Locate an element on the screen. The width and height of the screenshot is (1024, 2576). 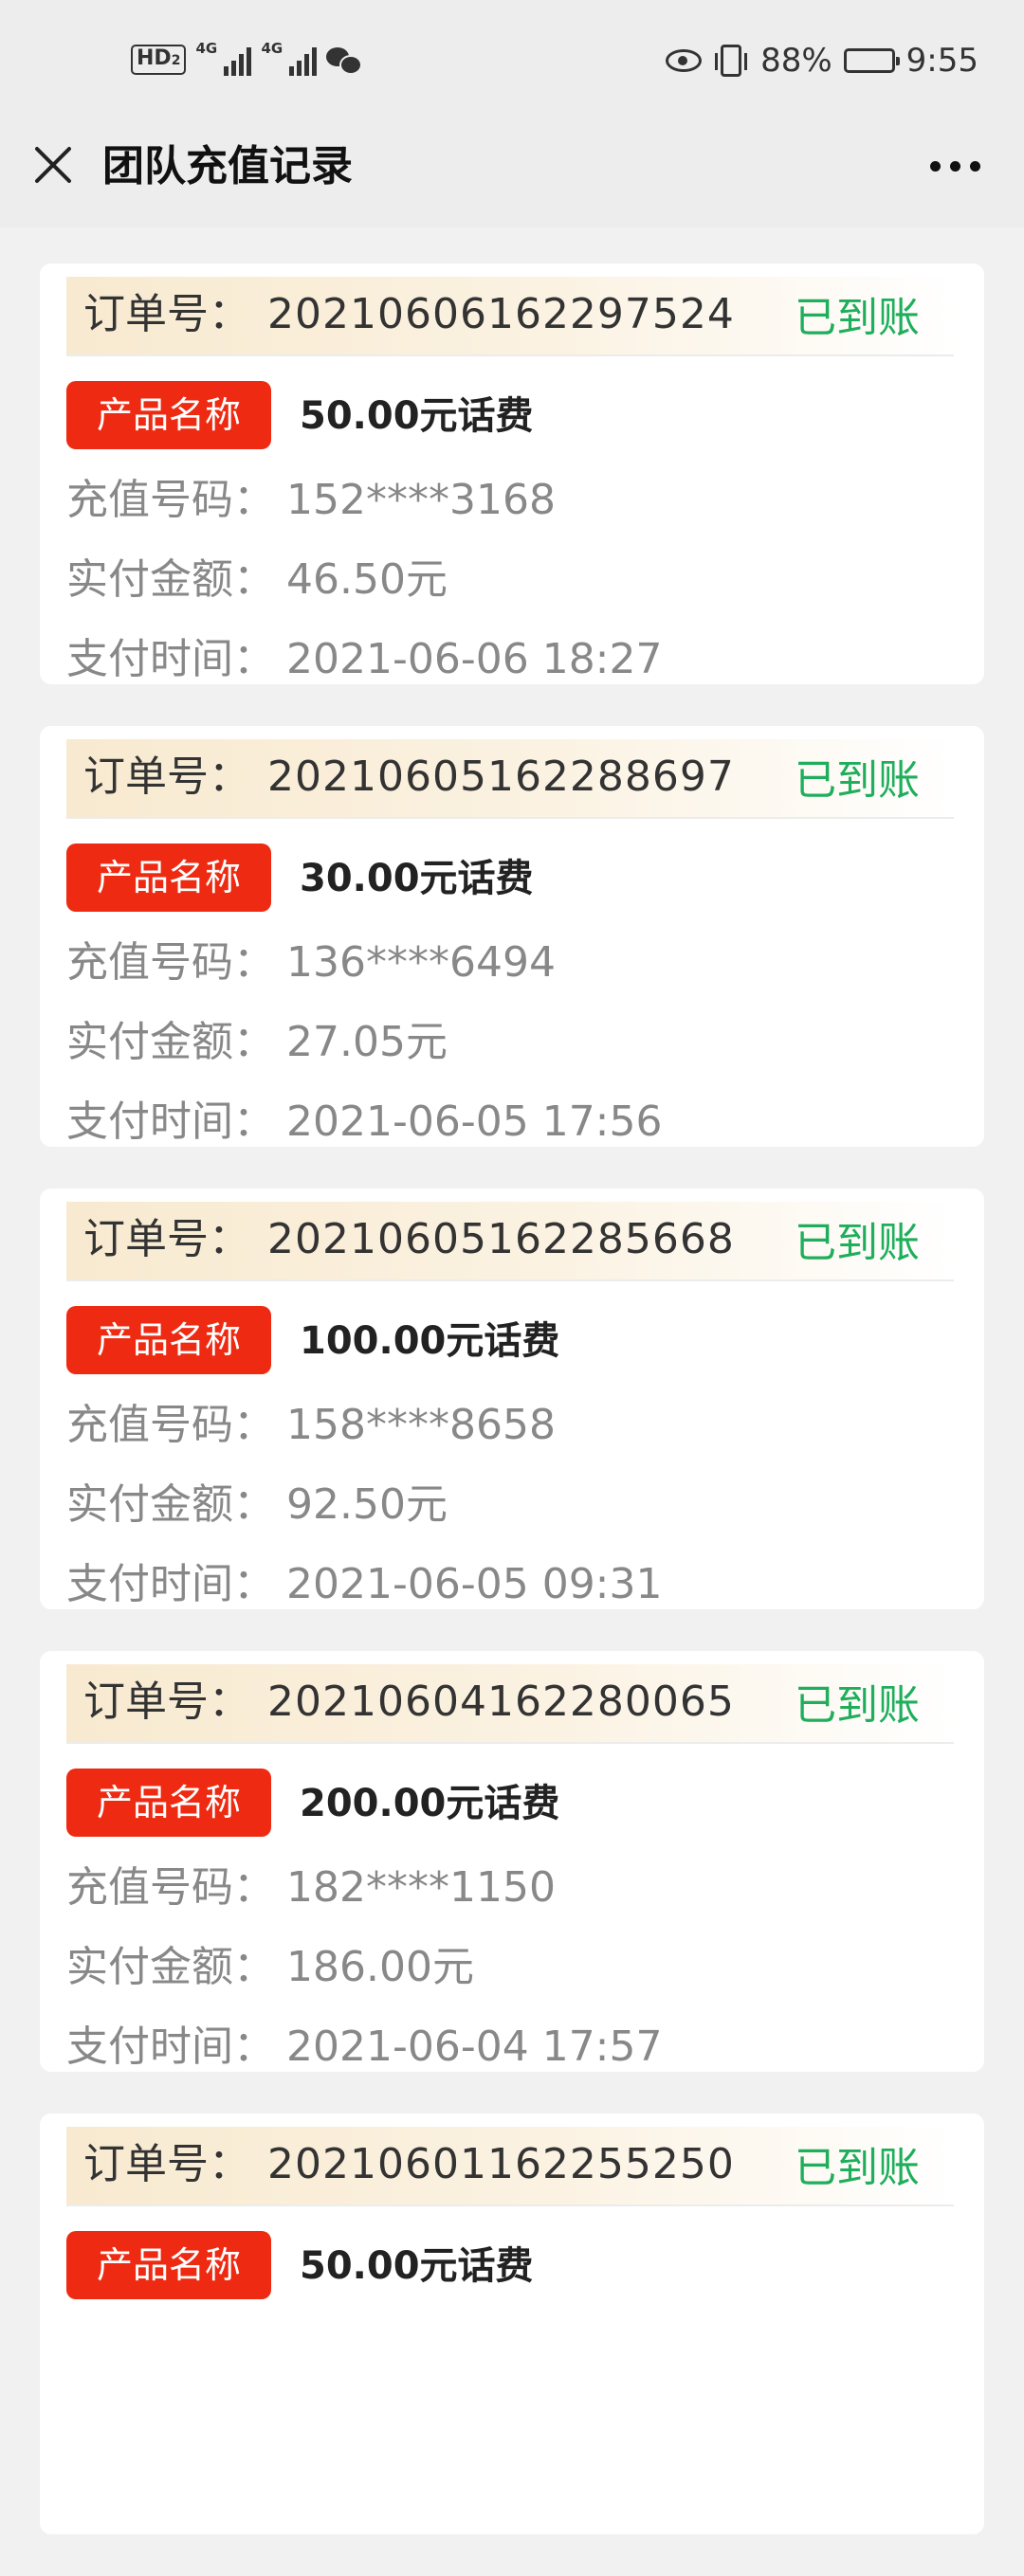
pay-time-row: 支付时间： 2021-06-04 17:57 is located at coordinates (364, 2045).